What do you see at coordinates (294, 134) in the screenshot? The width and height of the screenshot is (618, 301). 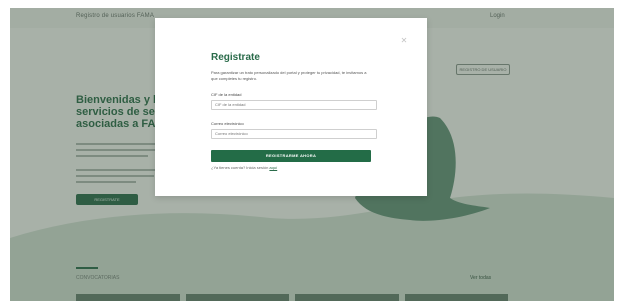 I see `email-input` at bounding box center [294, 134].